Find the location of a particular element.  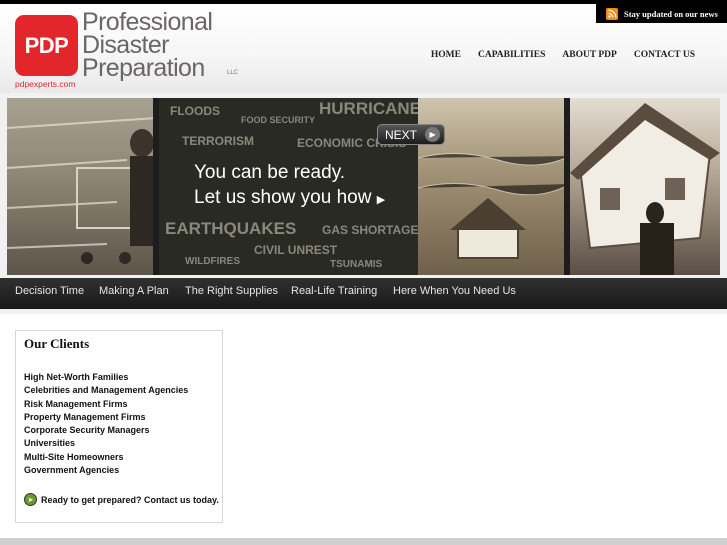

subnav-here-when-you-need-us: Here When You Need Us is located at coordinates (454, 291).